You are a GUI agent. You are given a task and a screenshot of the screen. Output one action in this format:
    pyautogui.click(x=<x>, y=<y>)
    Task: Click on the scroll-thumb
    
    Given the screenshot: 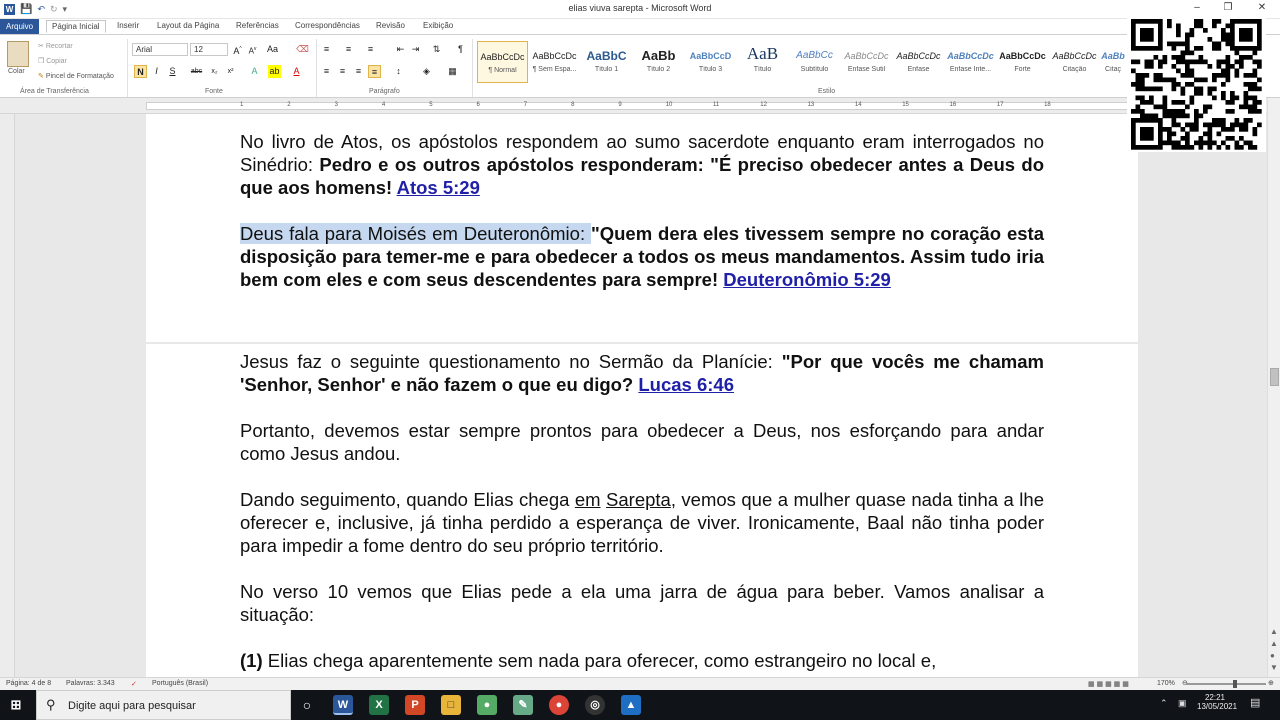 What is the action you would take?
    pyautogui.click(x=1274, y=377)
    